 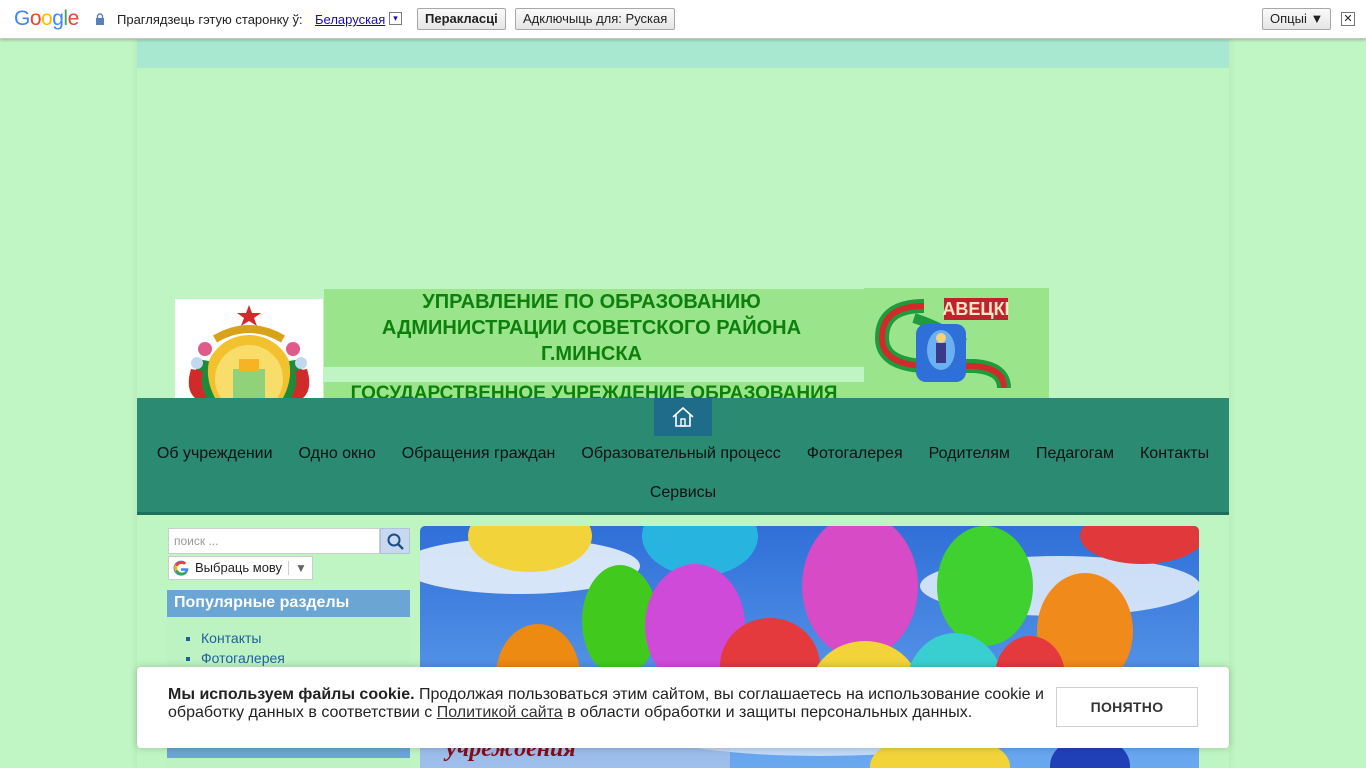 What do you see at coordinates (291, 694) in the screenshot?
I see `cookie-message-bold: Мы используем файлы cookie.` at bounding box center [291, 694].